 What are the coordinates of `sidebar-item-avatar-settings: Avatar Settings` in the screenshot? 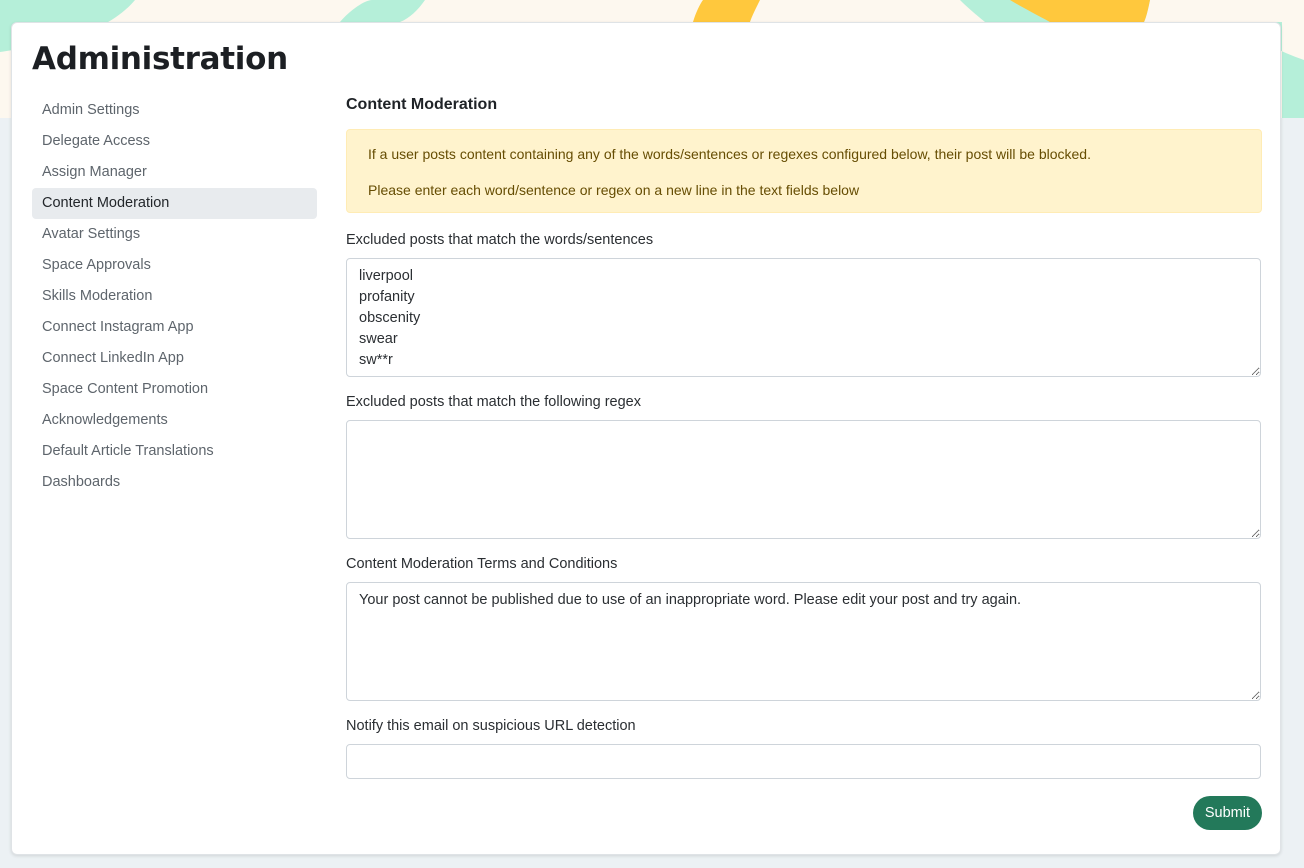 It's located at (174, 234).